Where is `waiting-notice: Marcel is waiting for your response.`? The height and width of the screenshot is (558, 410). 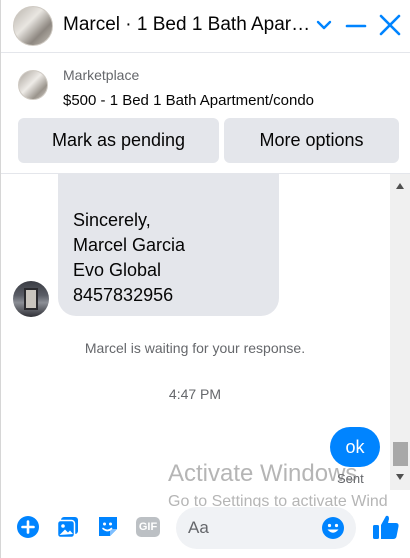 waiting-notice: Marcel is waiting for your response. is located at coordinates (195, 348).